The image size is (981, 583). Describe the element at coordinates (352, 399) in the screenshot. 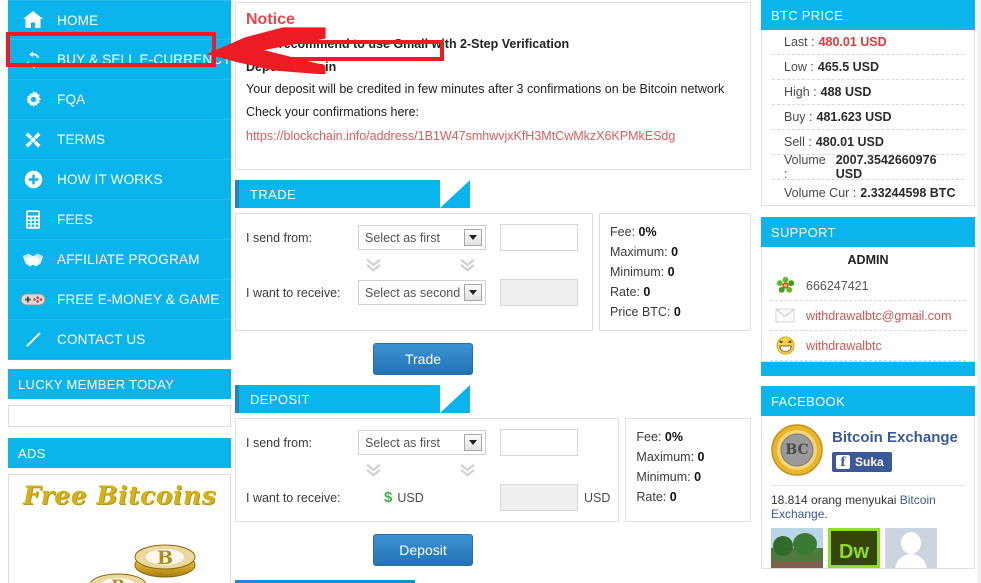

I see `deposit-section-header: DEPOSIT` at that location.